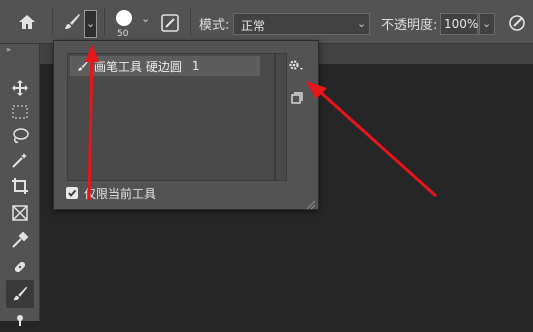 The image size is (533, 332). I want to click on annotation-arrowhead-vertical, so click(92, 53).